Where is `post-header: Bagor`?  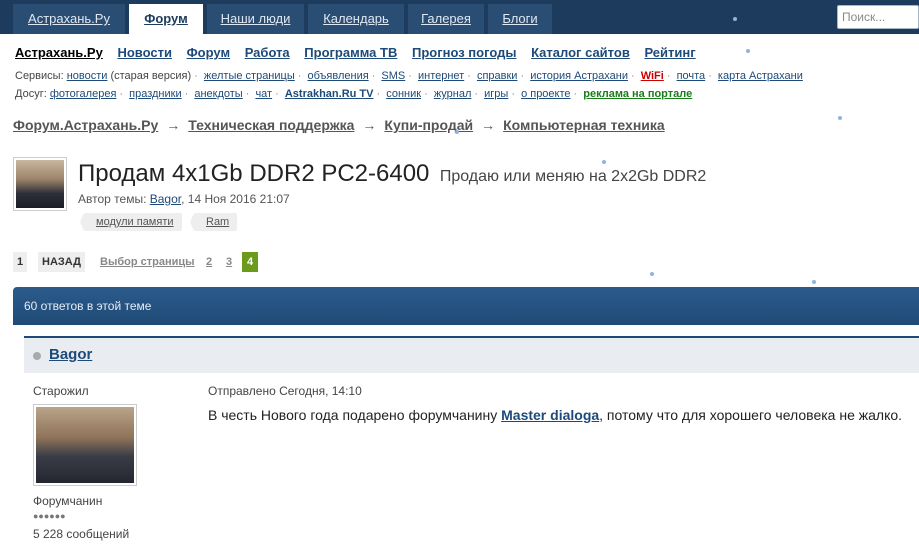 post-header: Bagor is located at coordinates (471, 355).